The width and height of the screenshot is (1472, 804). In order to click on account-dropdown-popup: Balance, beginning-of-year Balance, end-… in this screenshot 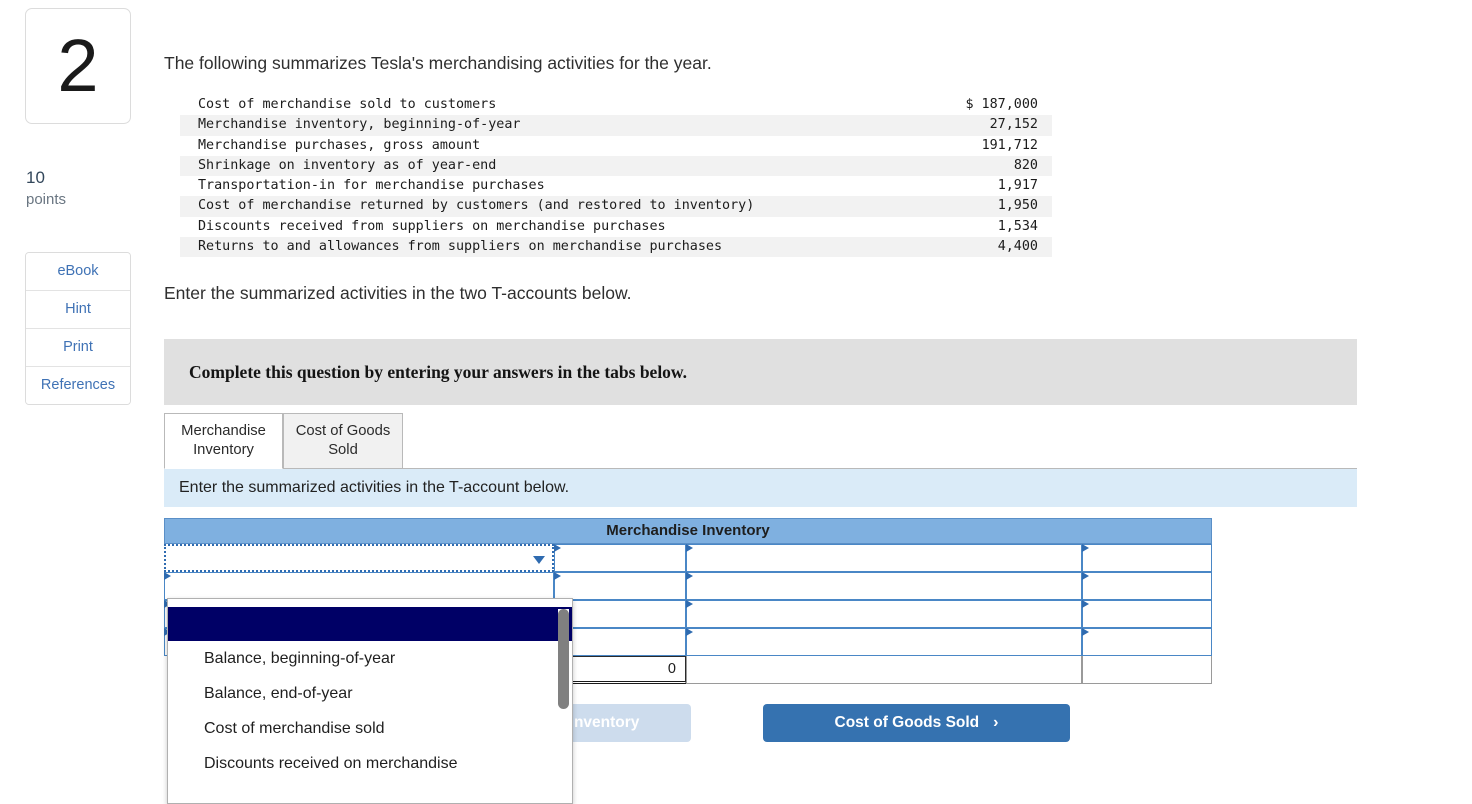, I will do `click(370, 701)`.